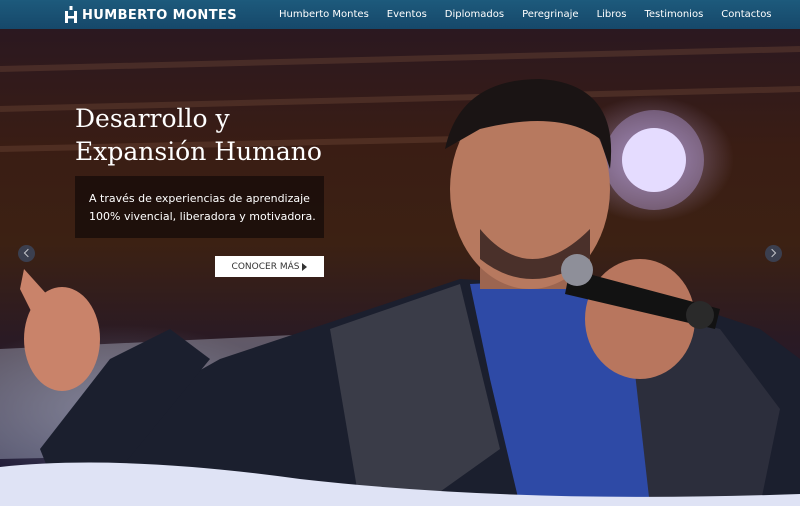 The width and height of the screenshot is (800, 506). I want to click on conocer-mas-label: CONOCER MÁS, so click(265, 266).